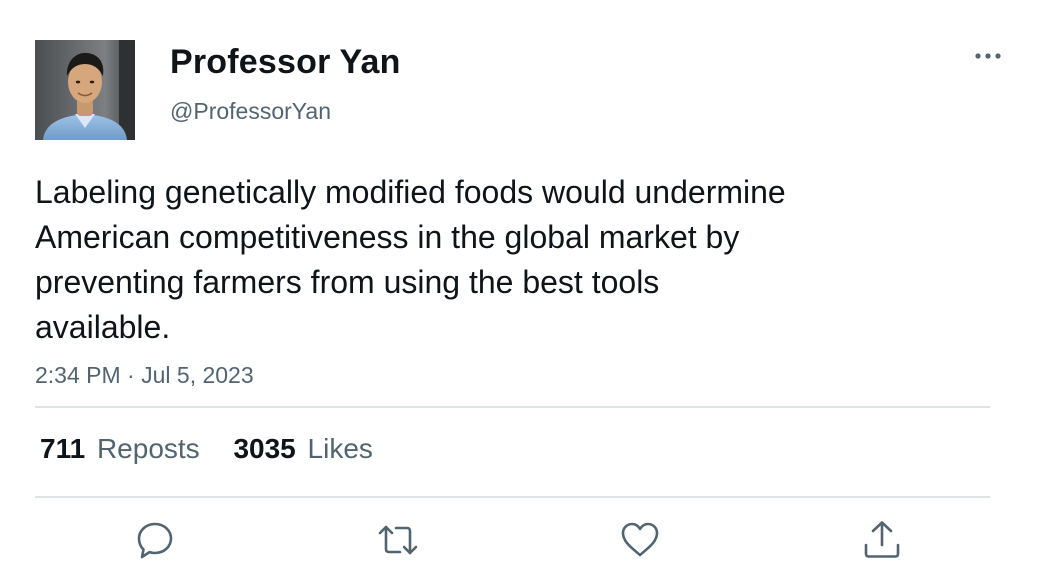 The height and width of the screenshot is (570, 1050). Describe the element at coordinates (512, 497) in the screenshot. I see `divider-bottom` at that location.